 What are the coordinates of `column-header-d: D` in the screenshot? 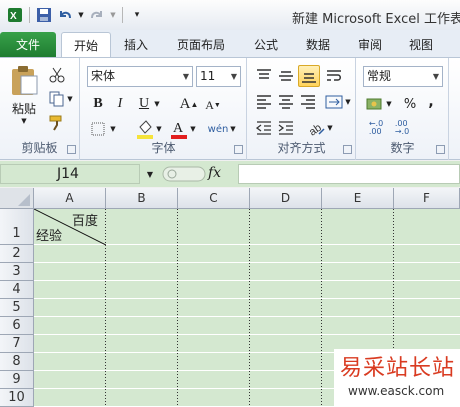 It's located at (286, 198).